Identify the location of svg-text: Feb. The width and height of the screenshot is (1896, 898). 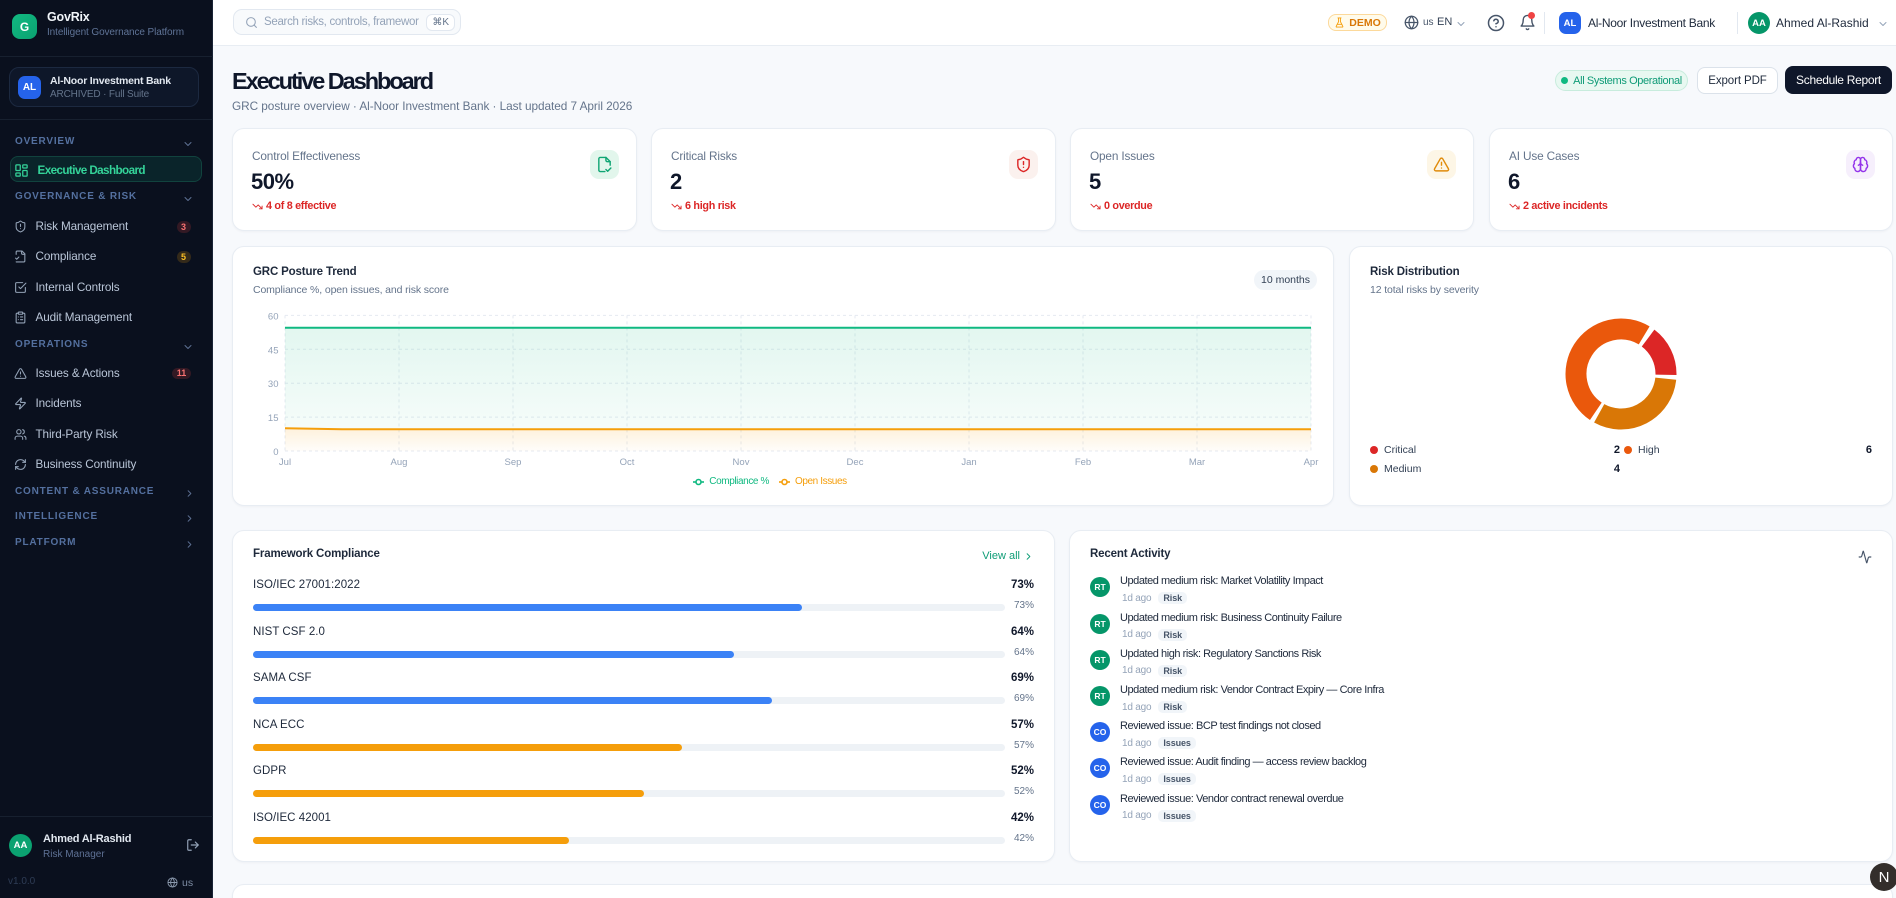
(1083, 462).